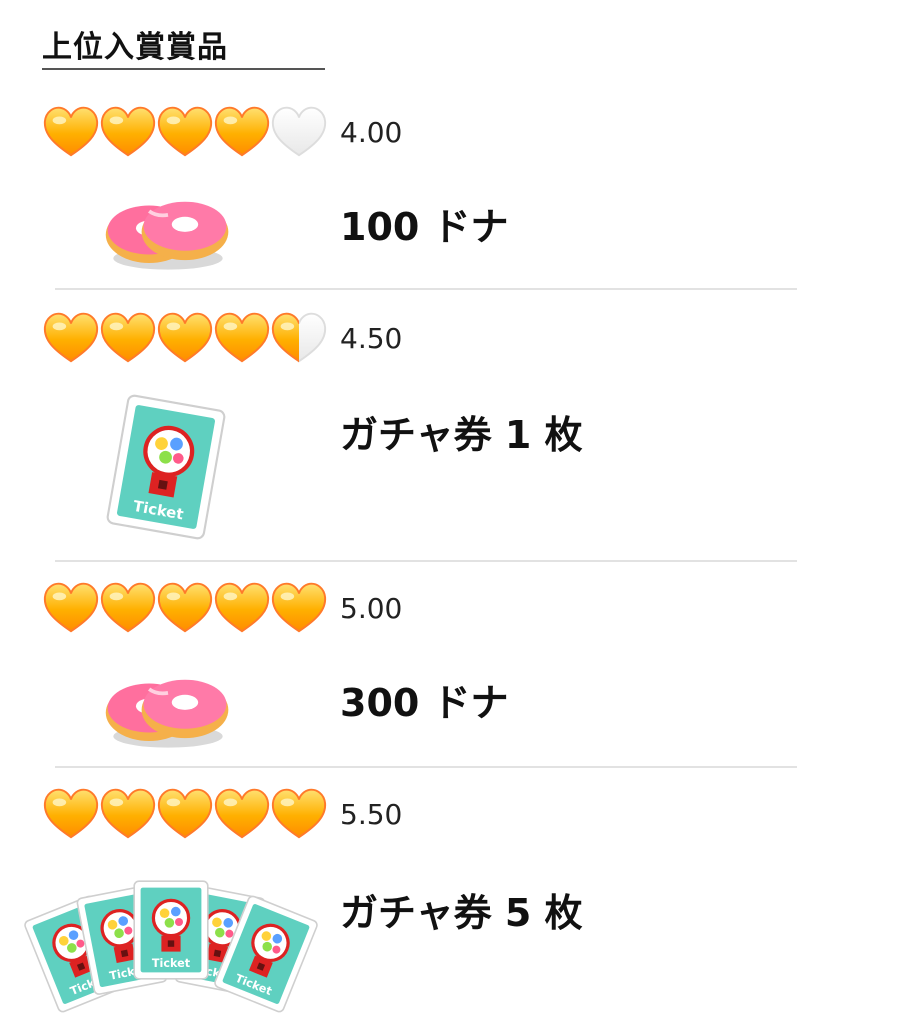 The width and height of the screenshot is (904, 1024). Describe the element at coordinates (299, 338) in the screenshot. I see `heart-half-icon` at that location.